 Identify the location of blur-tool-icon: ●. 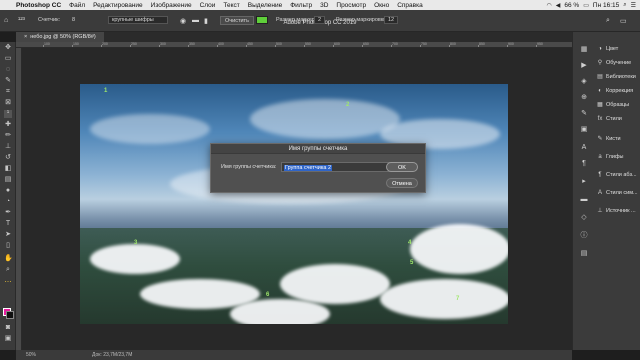
(8, 191).